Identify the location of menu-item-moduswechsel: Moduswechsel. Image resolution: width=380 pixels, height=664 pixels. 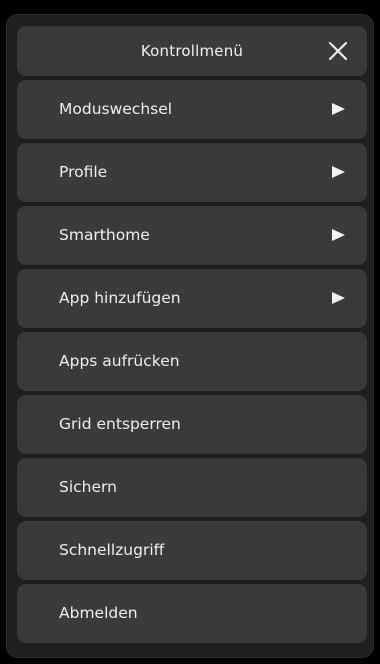
(192, 109).